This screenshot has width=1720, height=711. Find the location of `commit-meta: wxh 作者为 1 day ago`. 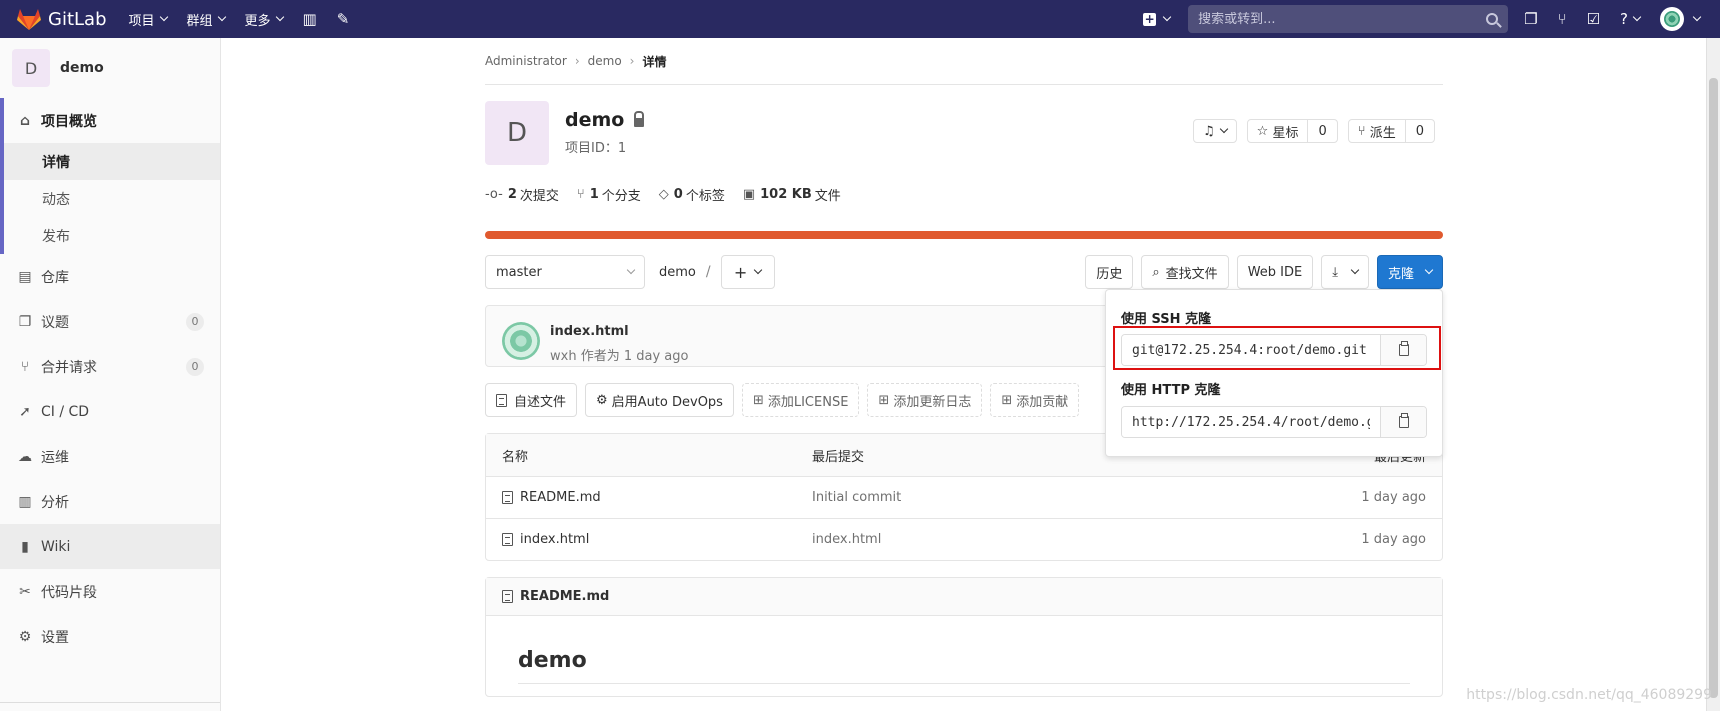

commit-meta: wxh 作者为 1 day ago is located at coordinates (619, 356).